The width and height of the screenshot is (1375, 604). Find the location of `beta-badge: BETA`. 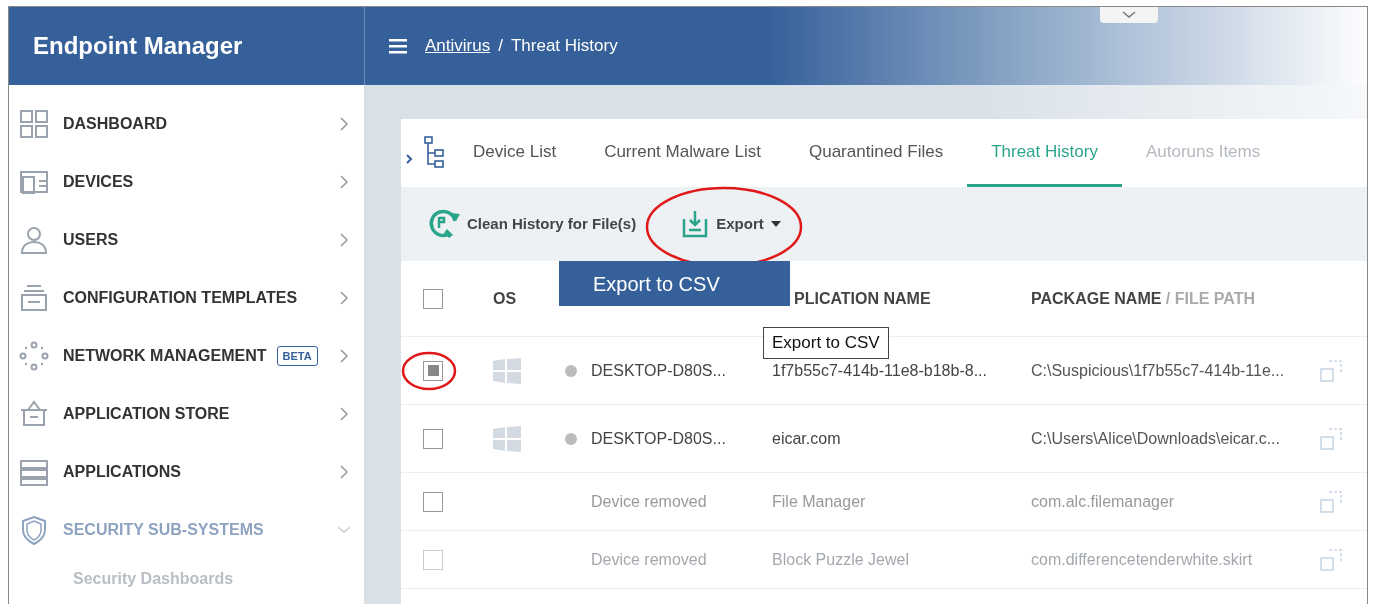

beta-badge: BETA is located at coordinates (297, 356).